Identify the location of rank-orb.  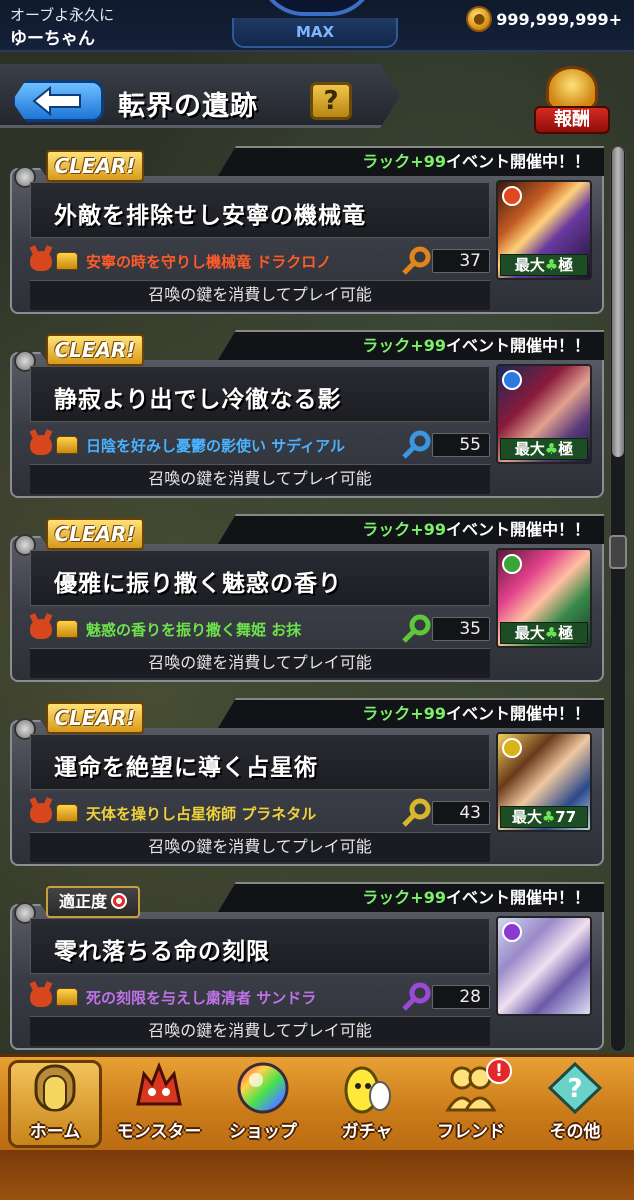
(317, 8).